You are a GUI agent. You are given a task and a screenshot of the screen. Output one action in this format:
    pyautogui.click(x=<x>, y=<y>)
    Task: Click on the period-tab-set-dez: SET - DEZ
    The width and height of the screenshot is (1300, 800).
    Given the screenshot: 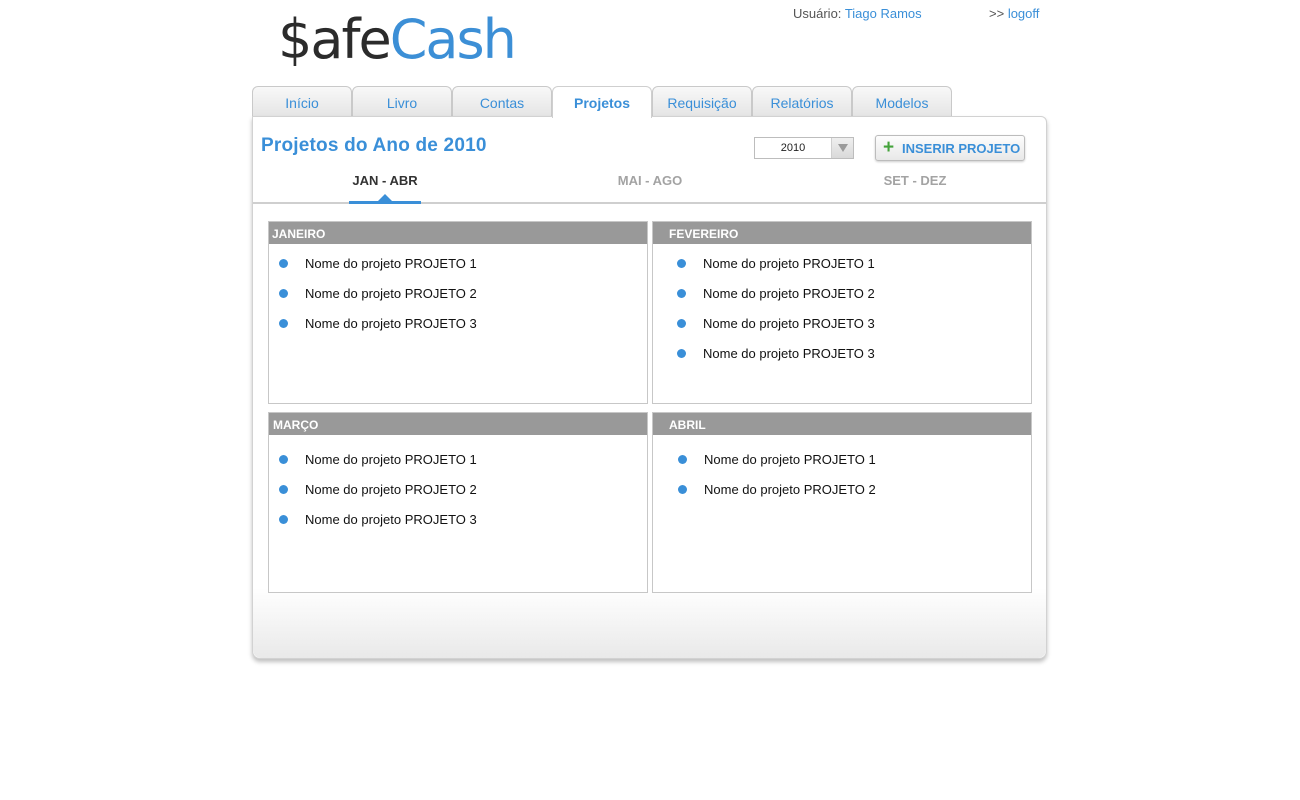 What is the action you would take?
    pyautogui.click(x=915, y=180)
    